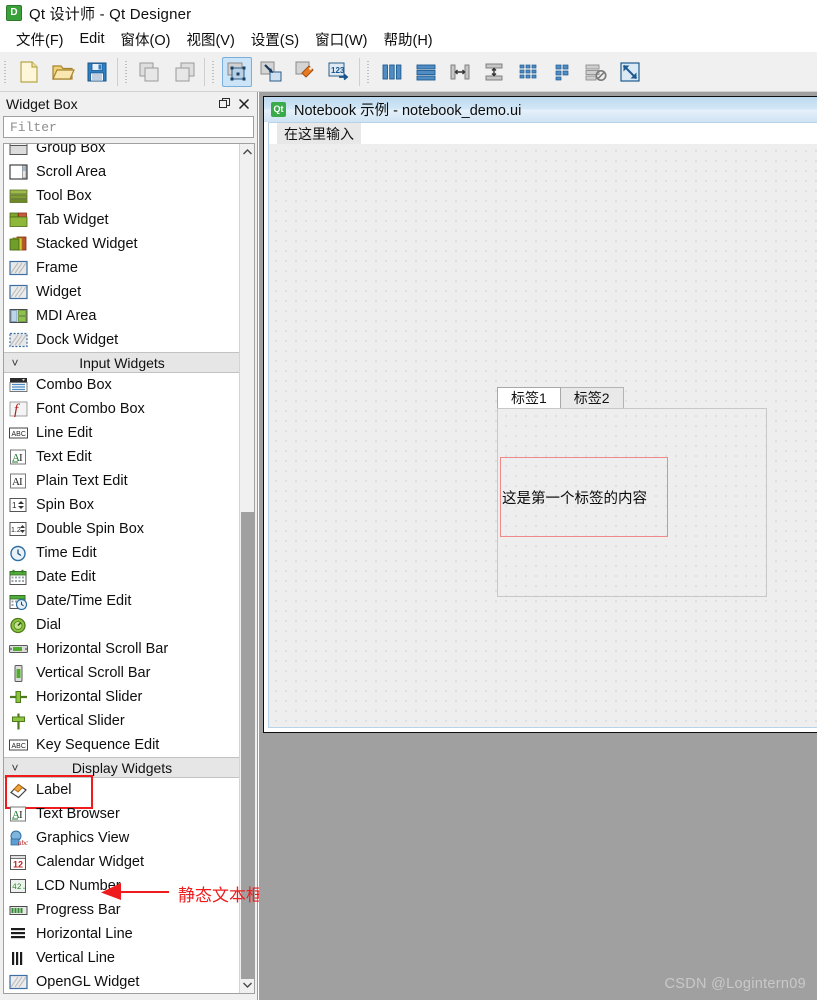 Image resolution: width=817 pixels, height=1000 pixels. I want to click on widget-item-label: Horizontal Slider, so click(89, 697).